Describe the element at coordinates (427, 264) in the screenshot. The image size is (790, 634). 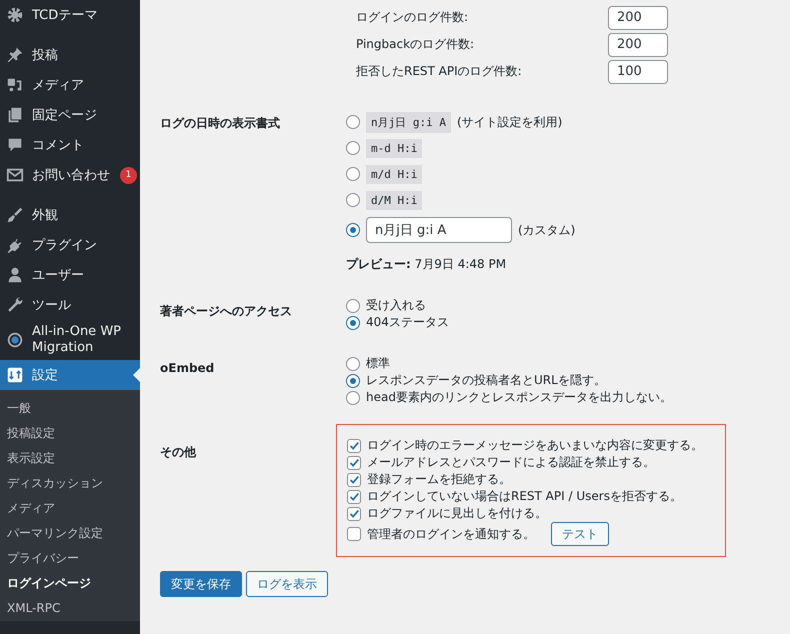
I see `preview-text: プレビュー: 7月9日 4:48 PM` at that location.